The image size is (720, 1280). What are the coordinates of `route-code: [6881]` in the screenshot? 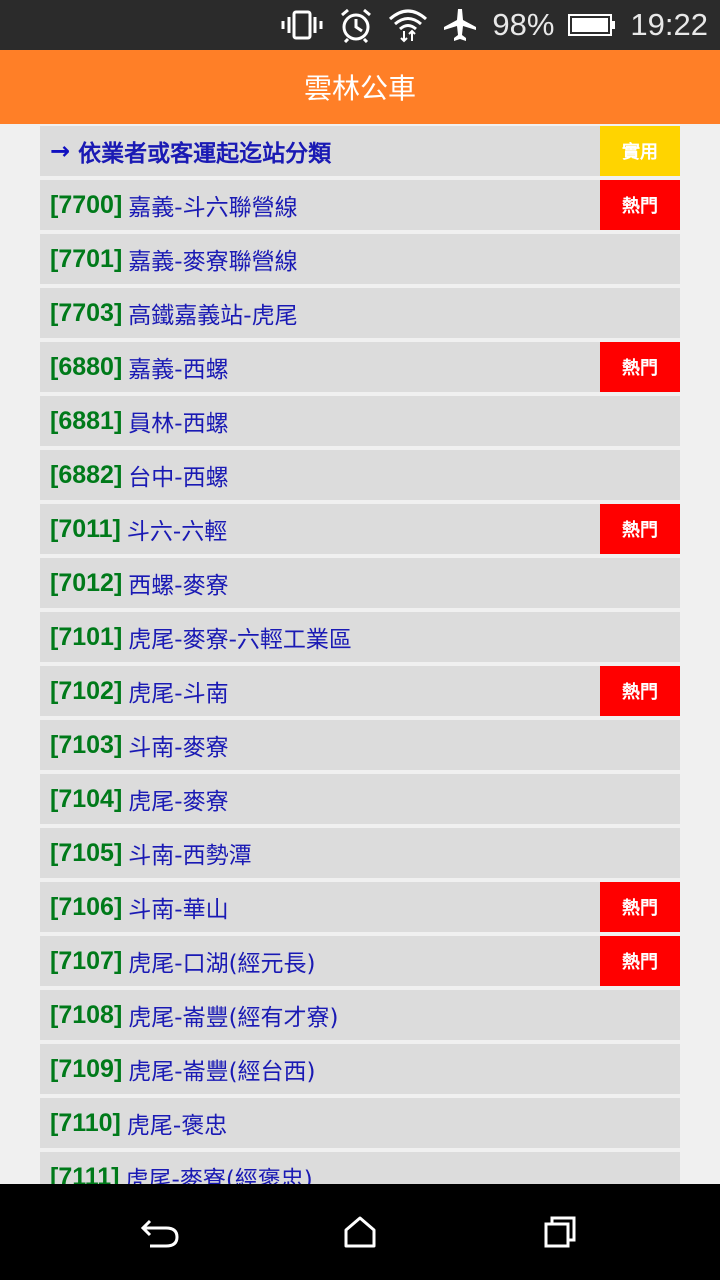 It's located at (86, 420).